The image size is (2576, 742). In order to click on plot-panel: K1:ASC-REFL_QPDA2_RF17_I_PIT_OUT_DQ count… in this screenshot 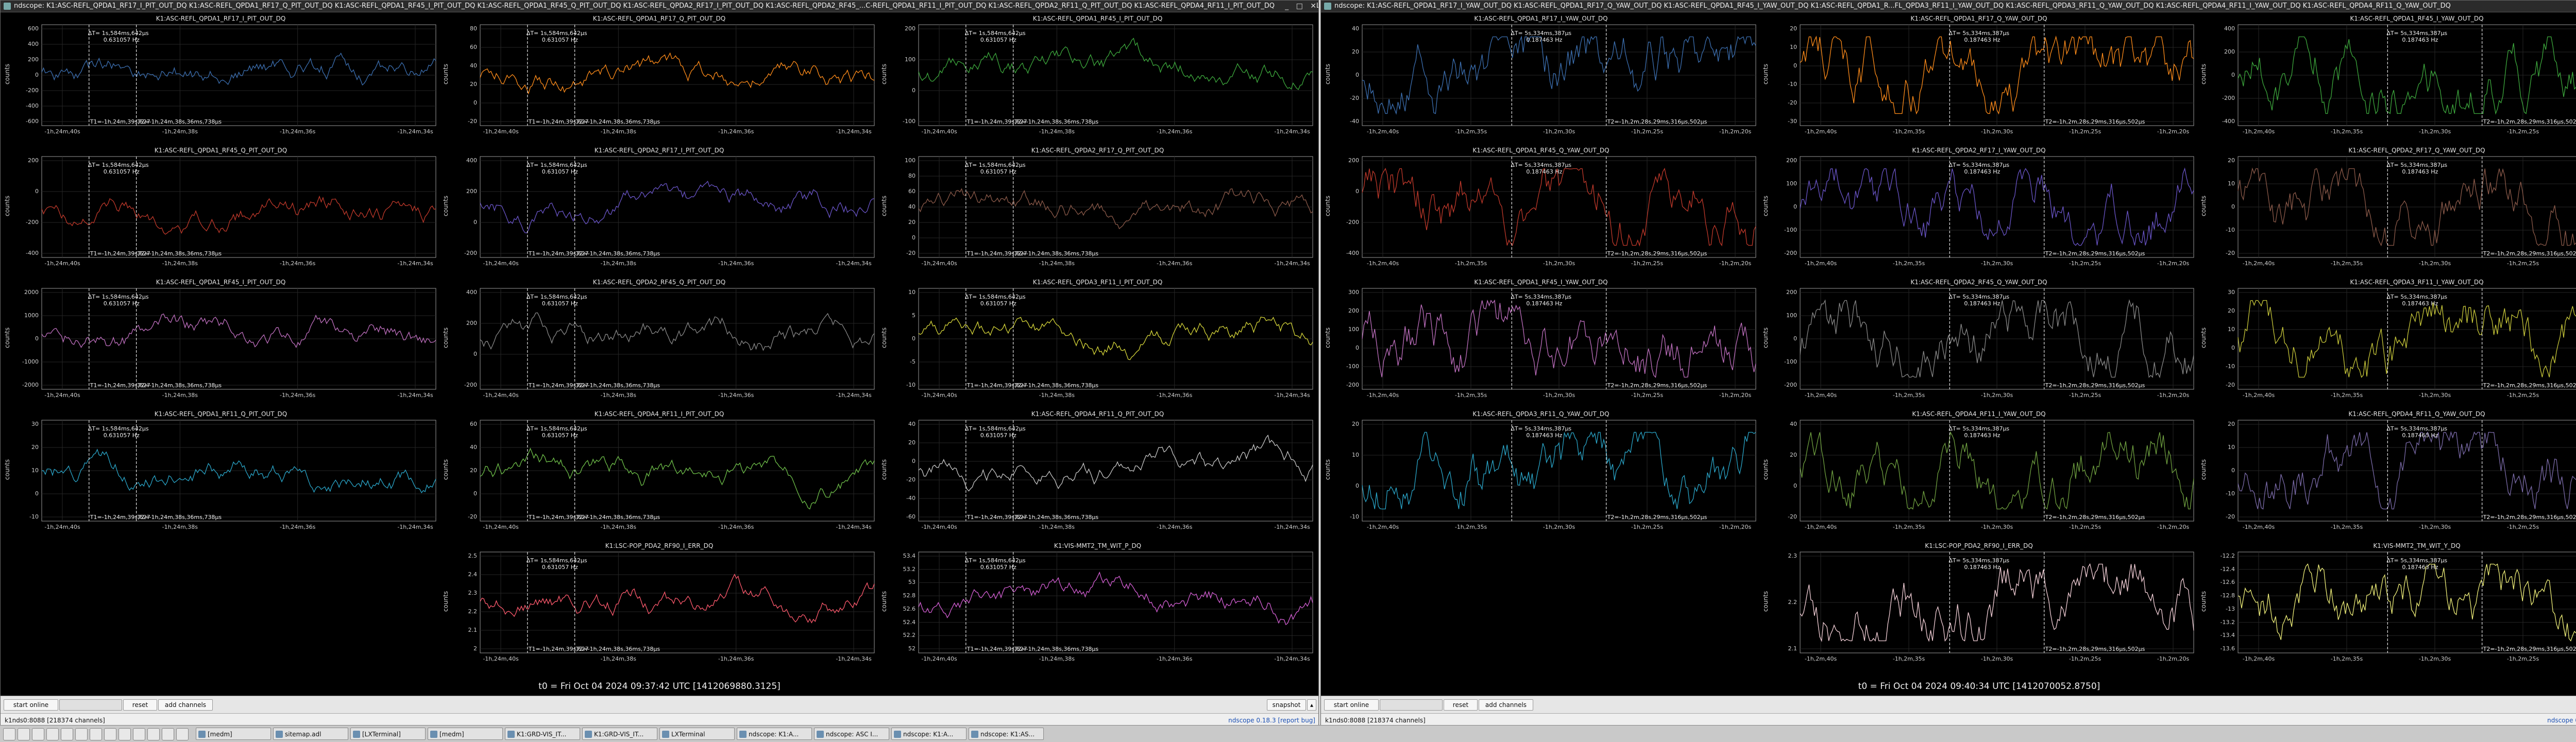, I will do `click(659, 210)`.